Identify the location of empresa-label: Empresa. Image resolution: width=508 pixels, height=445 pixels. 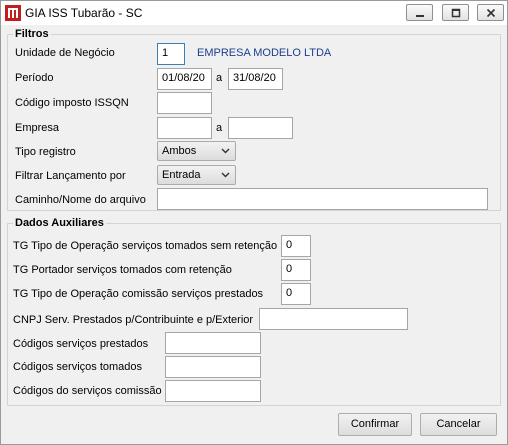
(37, 128).